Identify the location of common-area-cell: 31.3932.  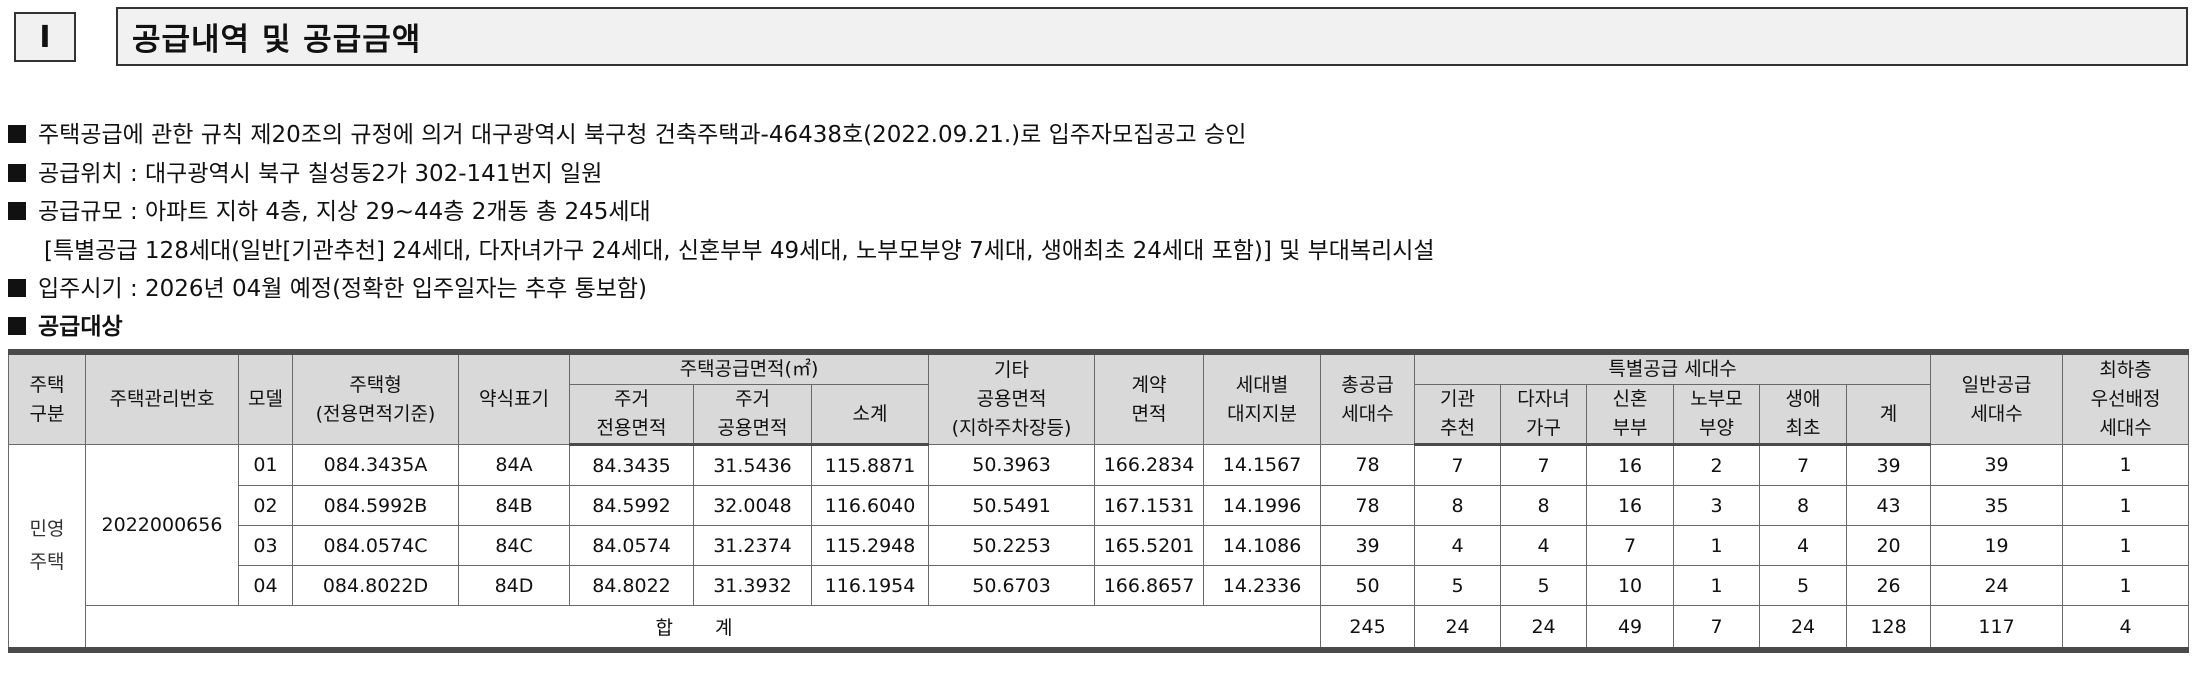
(752, 585).